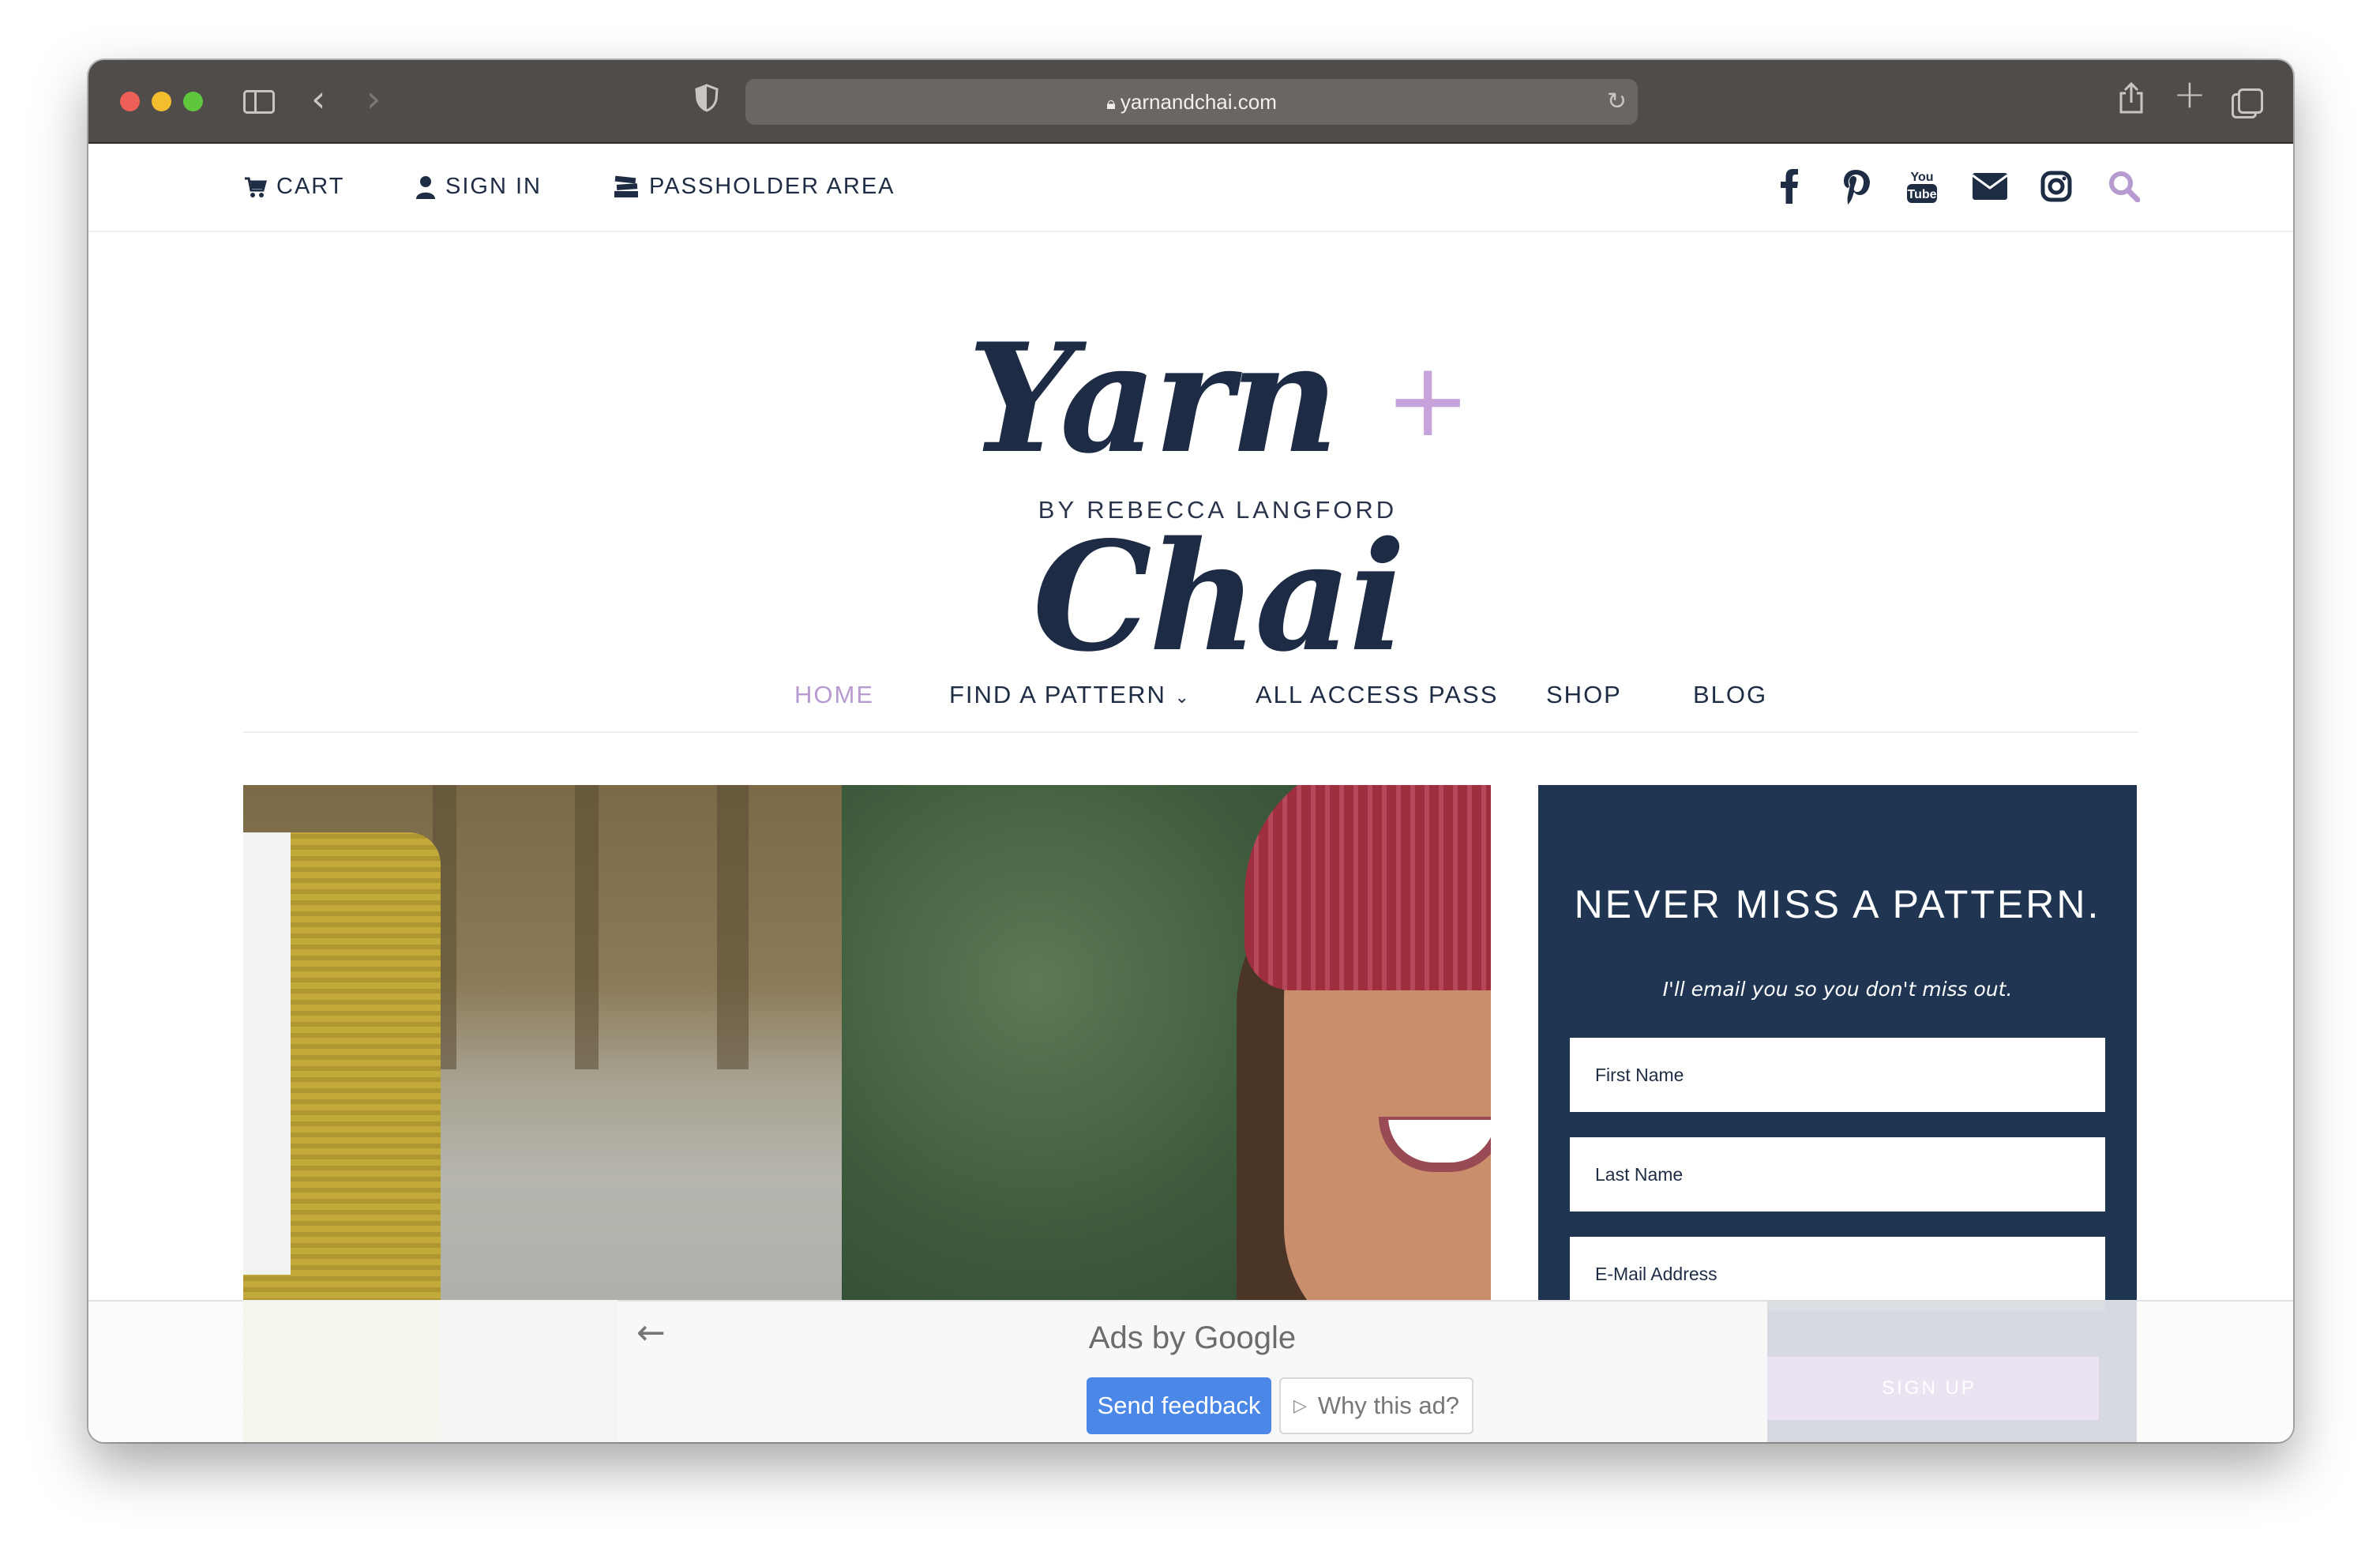 Image resolution: width=2380 pixels, height=1559 pixels. What do you see at coordinates (493, 186) in the screenshot?
I see `sign-in-label: SIGN IN` at bounding box center [493, 186].